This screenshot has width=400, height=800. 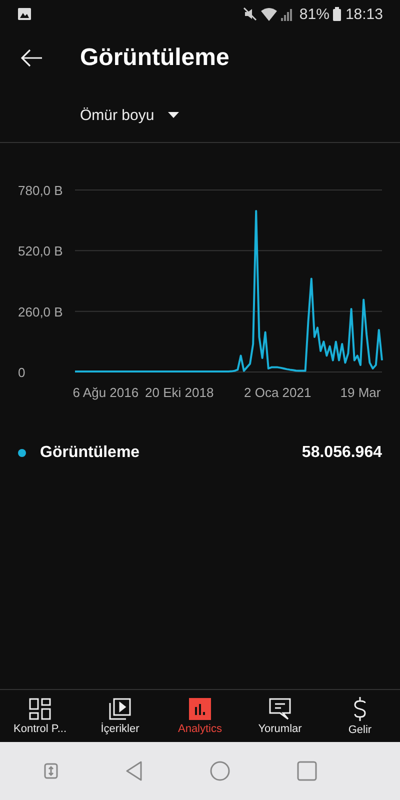 What do you see at coordinates (174, 115) in the screenshot?
I see `dropdown-caret-icon` at bounding box center [174, 115].